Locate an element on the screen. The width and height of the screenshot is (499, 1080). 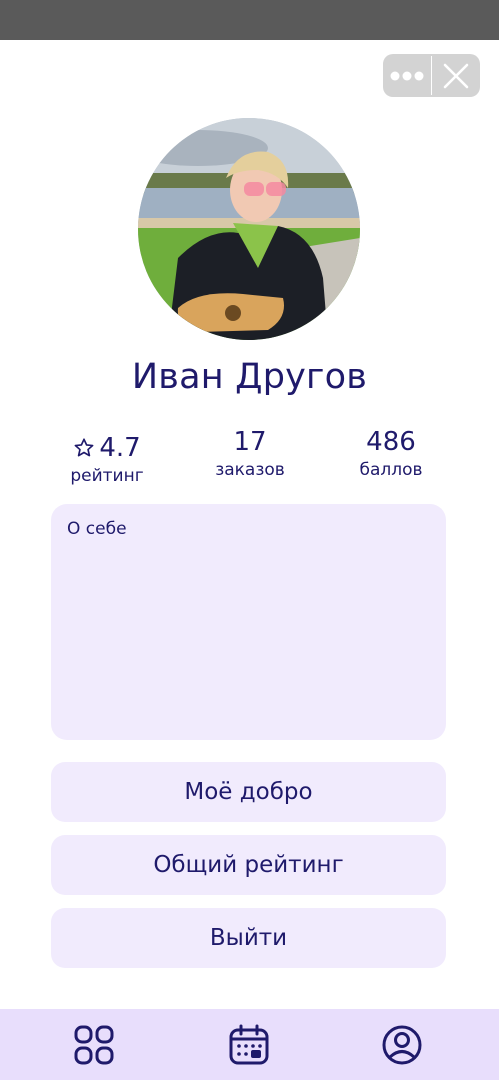
more-dots-icon is located at coordinates (407, 75).